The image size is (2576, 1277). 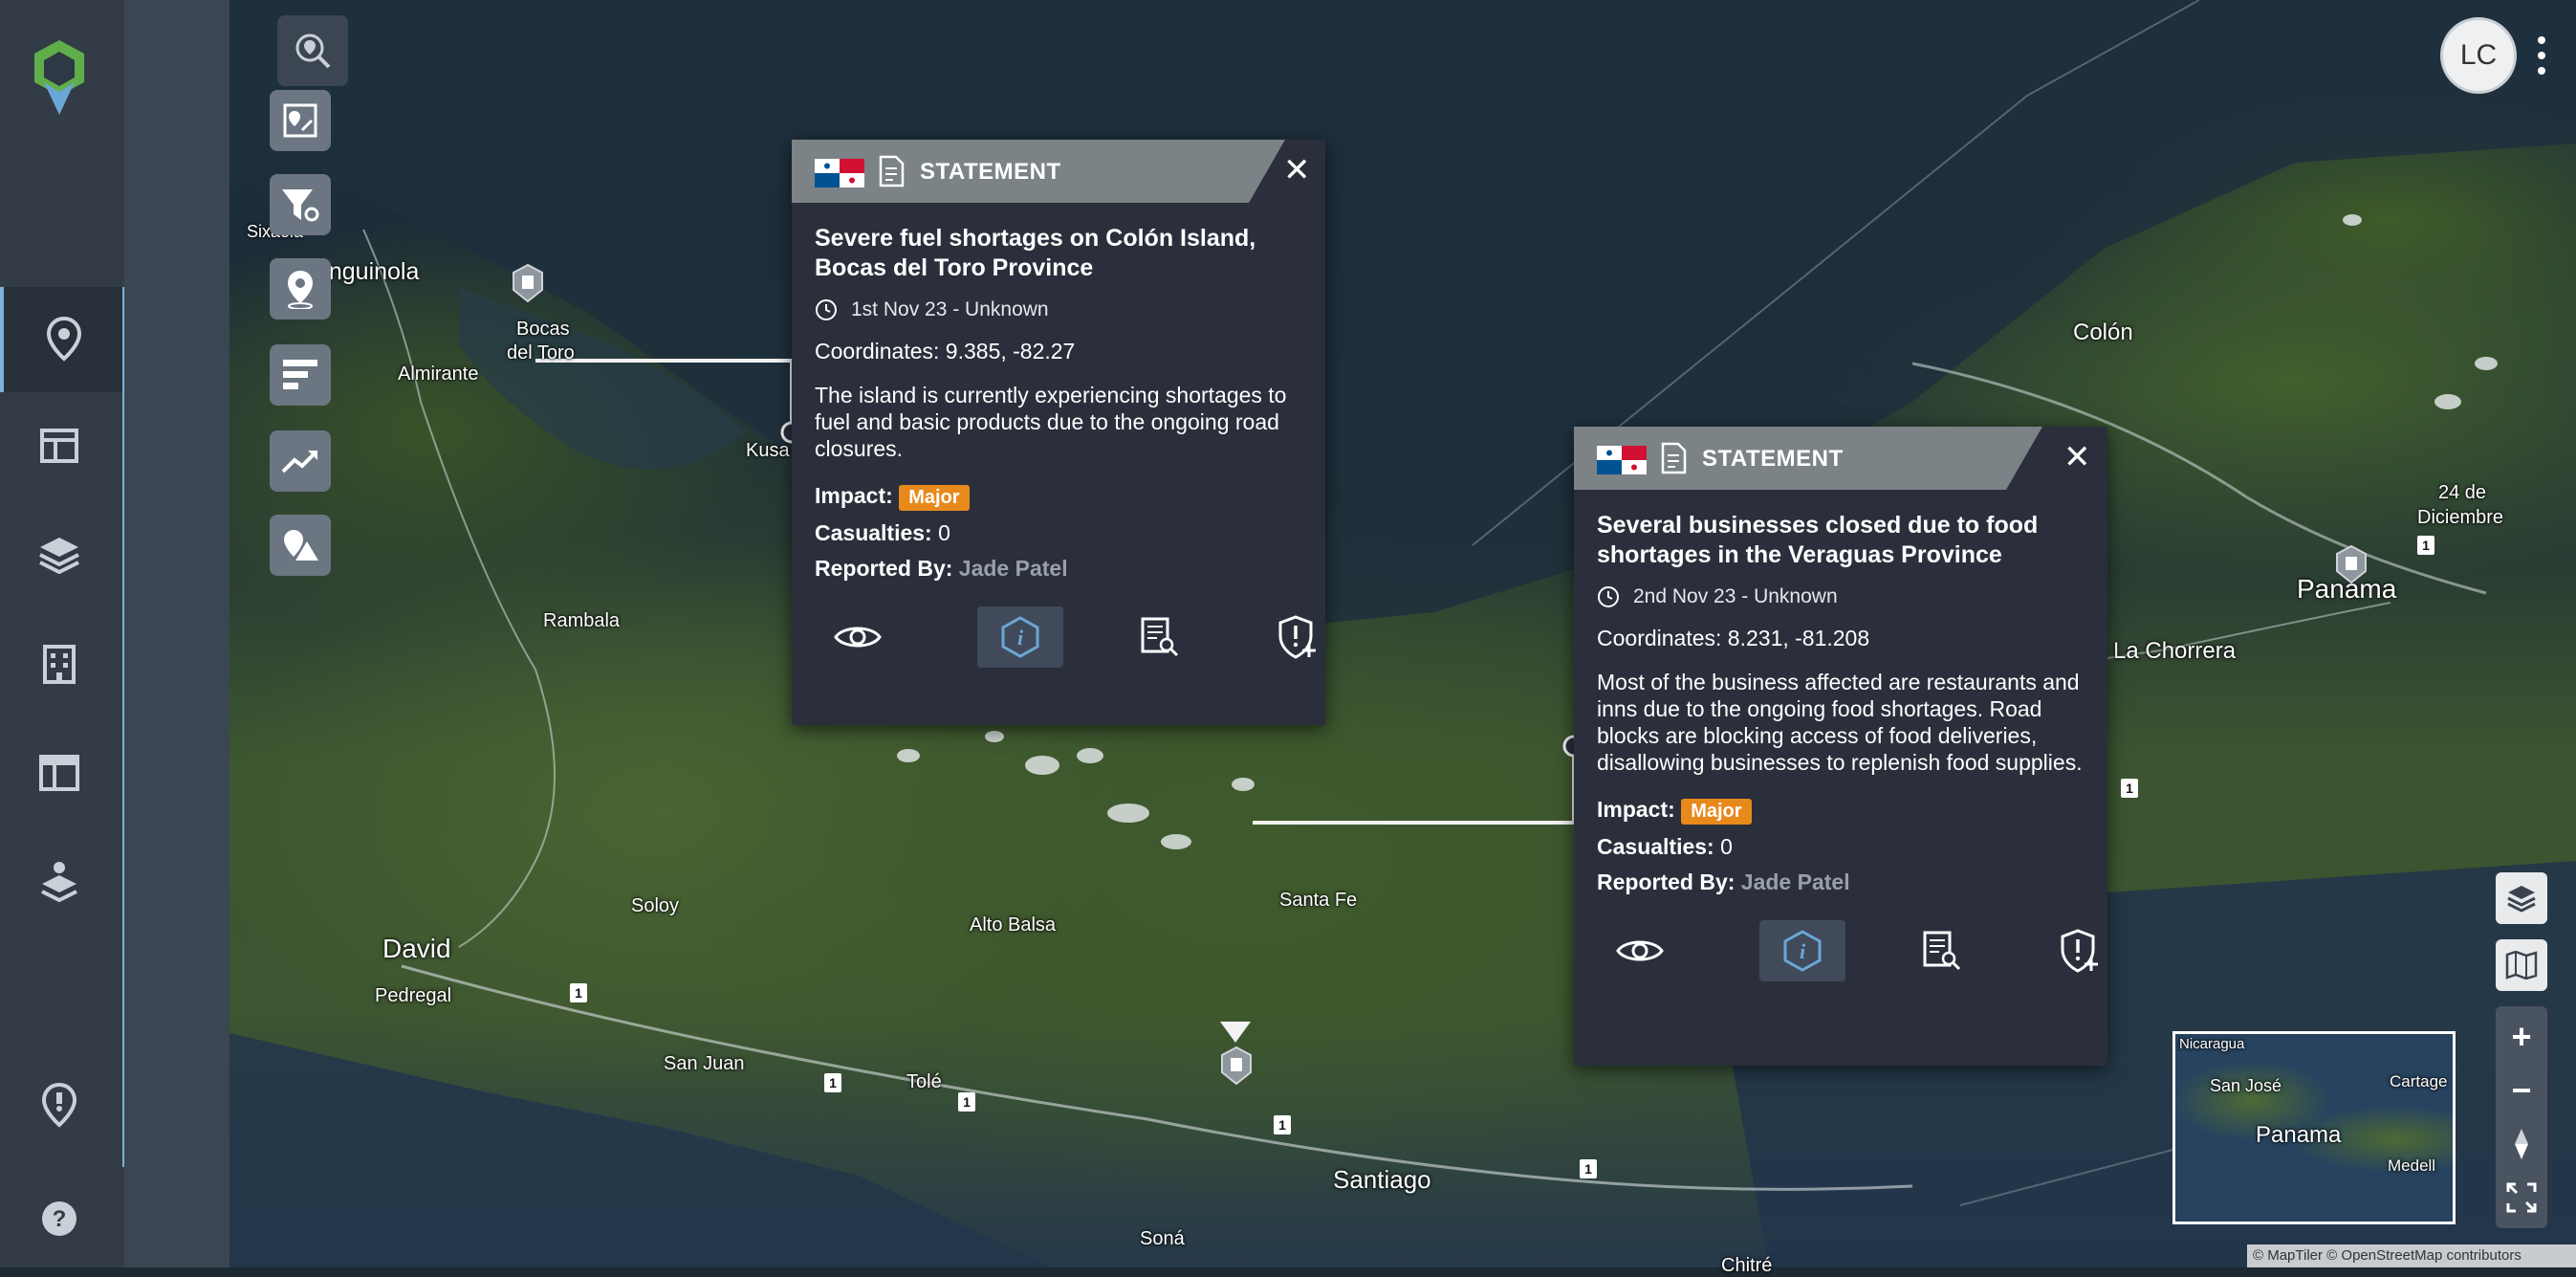 I want to click on clock-icon, so click(x=1608, y=597).